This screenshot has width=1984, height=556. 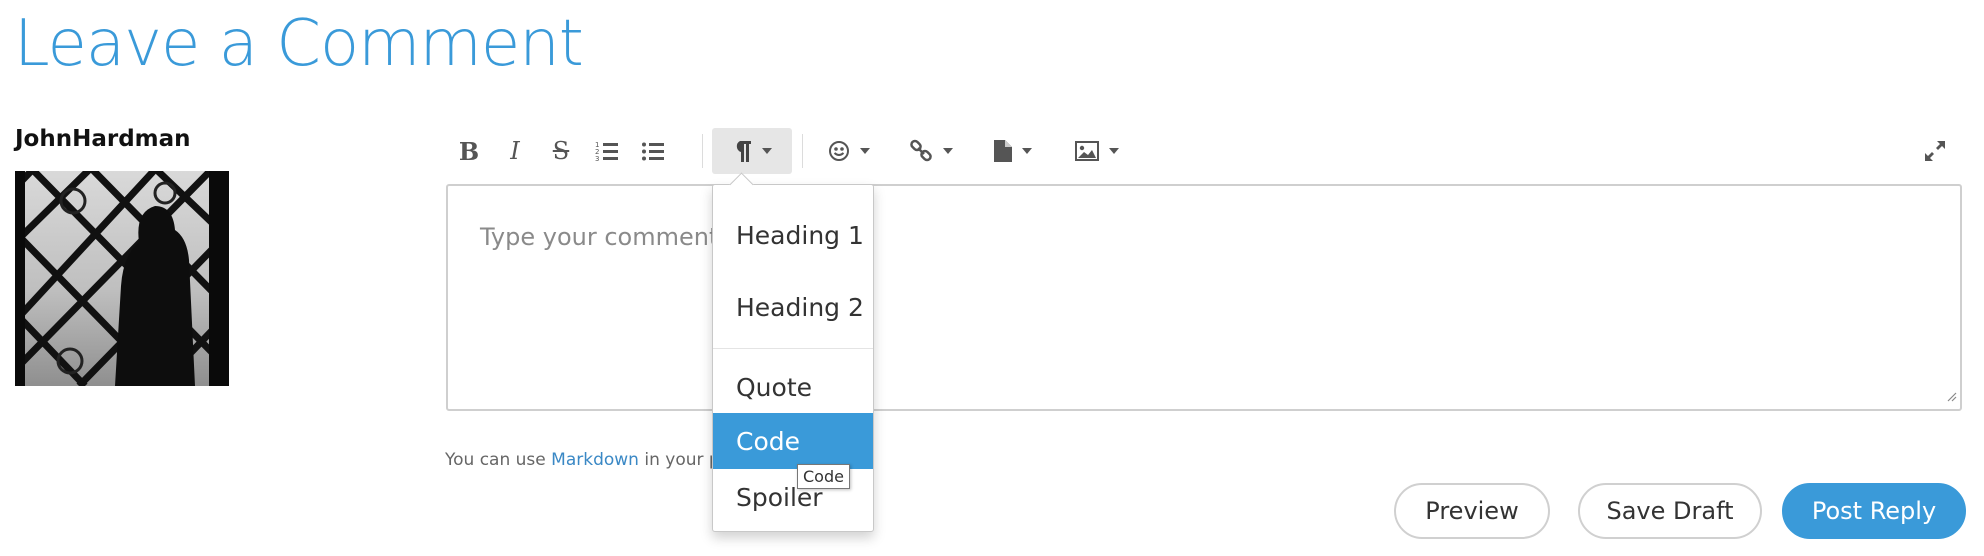 I want to click on username: JohnHardman, so click(x=103, y=139).